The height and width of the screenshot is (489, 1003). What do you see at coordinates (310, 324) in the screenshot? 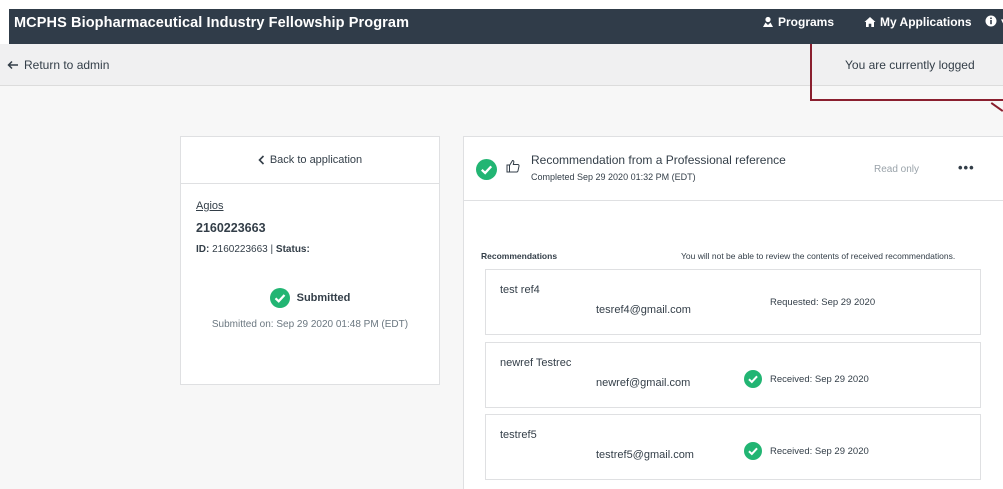
I see `submitted-on-text: Submitted on: Sep 29 2020 01:48 PM (EDT)` at bounding box center [310, 324].